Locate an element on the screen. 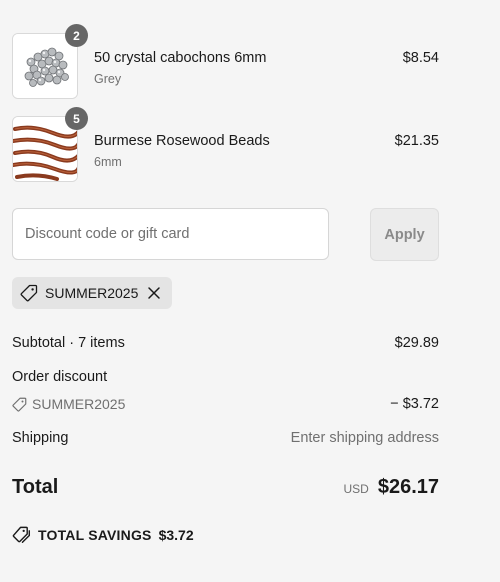 This screenshot has height=582, width=500. product-price: $21.35 is located at coordinates (416, 141).